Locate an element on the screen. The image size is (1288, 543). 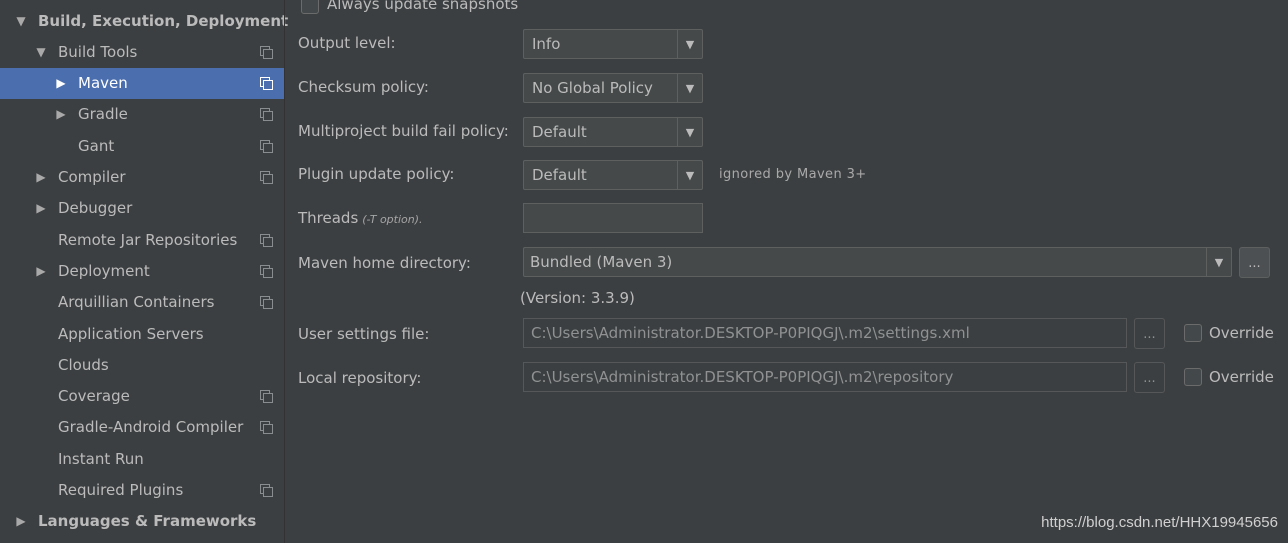
sidebar-item: Remote Jar Repositories is located at coordinates (142, 239).